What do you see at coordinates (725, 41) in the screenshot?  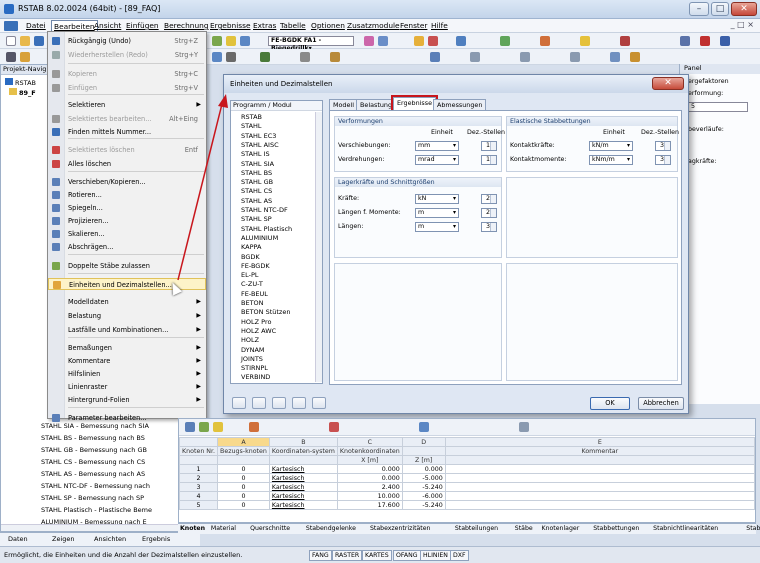 I see `help-icon` at bounding box center [725, 41].